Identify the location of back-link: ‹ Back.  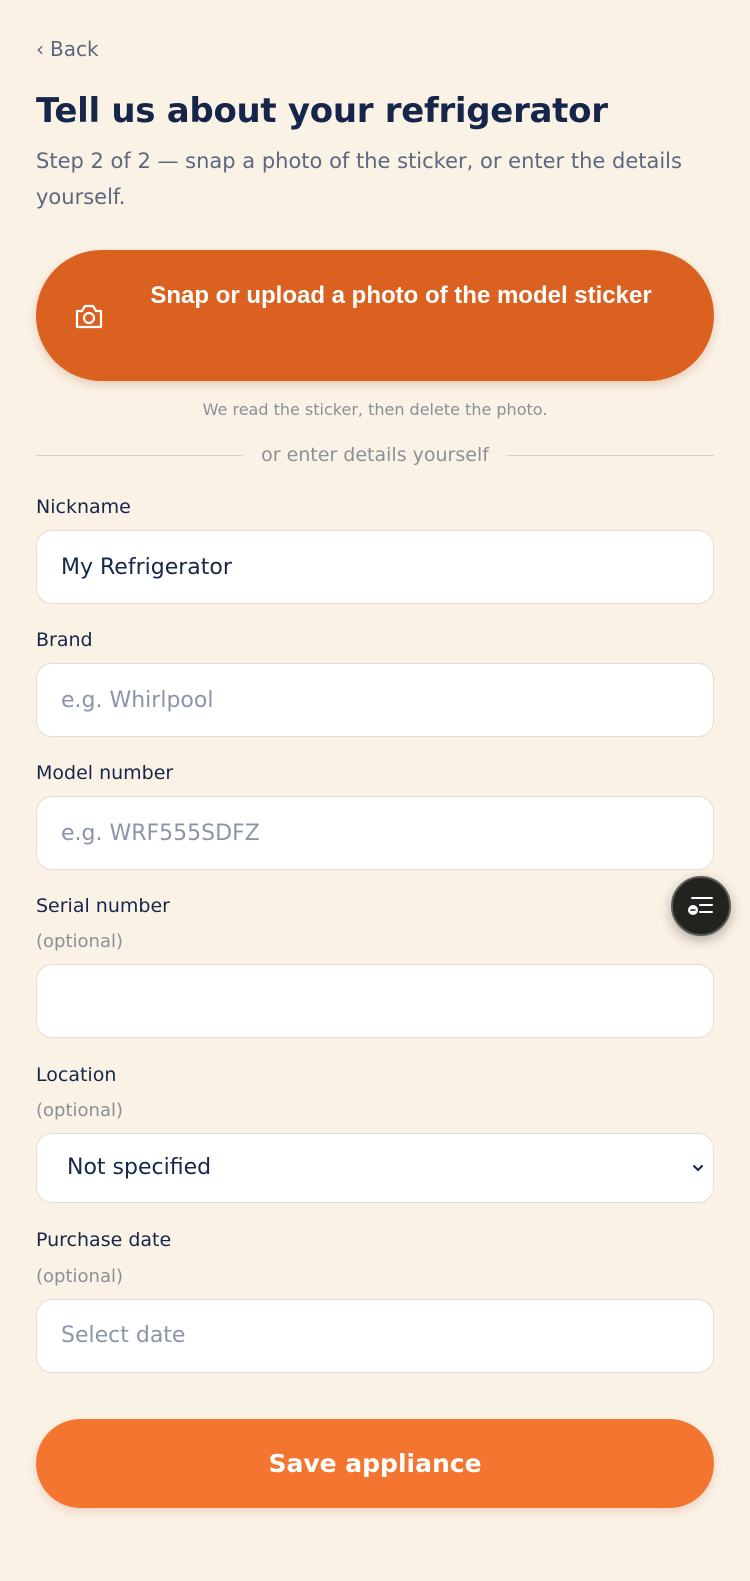
(67, 49).